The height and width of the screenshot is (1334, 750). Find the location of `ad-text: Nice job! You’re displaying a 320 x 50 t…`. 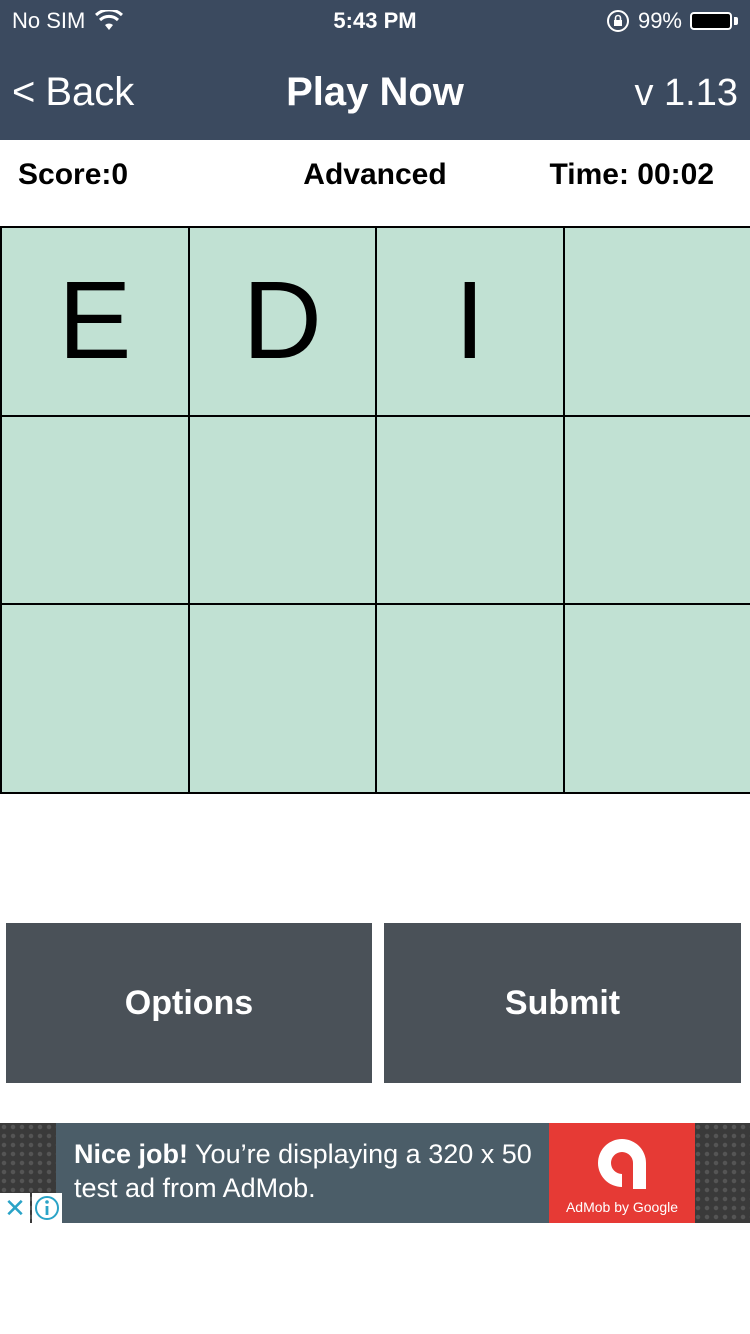

ad-text: Nice job! You’re displaying a 320 x 50 t… is located at coordinates (302, 1173).